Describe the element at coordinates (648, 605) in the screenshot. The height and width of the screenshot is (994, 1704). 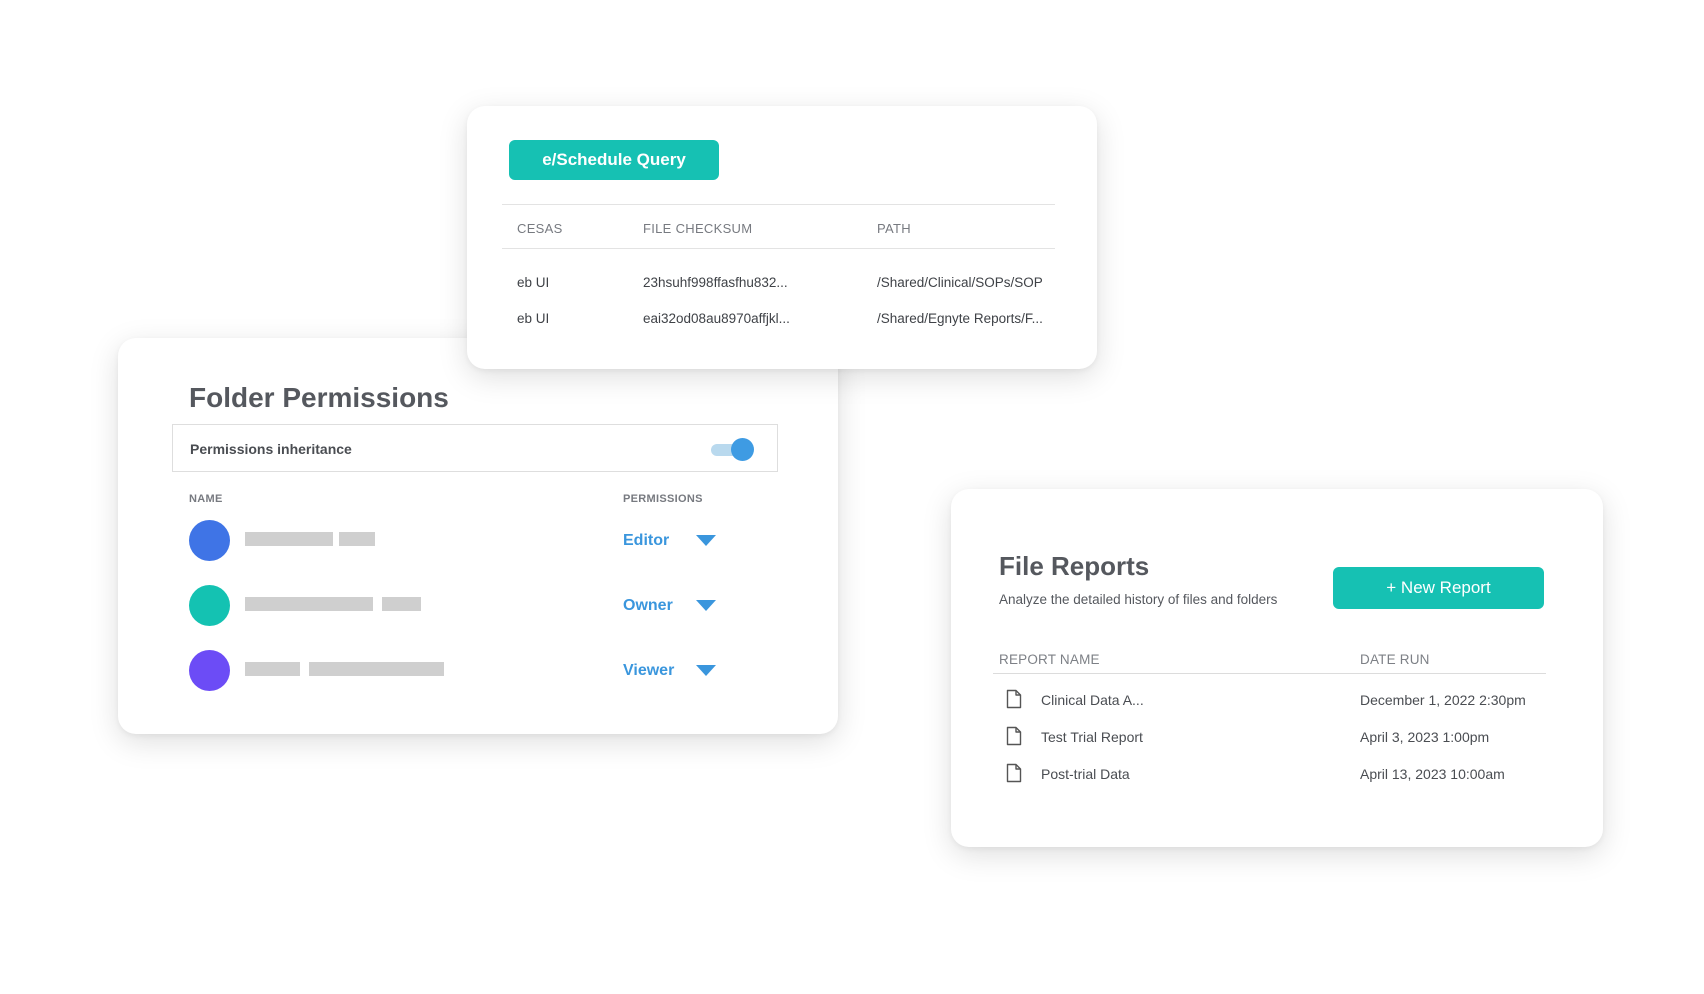
I see `permission-label: Owner` at that location.